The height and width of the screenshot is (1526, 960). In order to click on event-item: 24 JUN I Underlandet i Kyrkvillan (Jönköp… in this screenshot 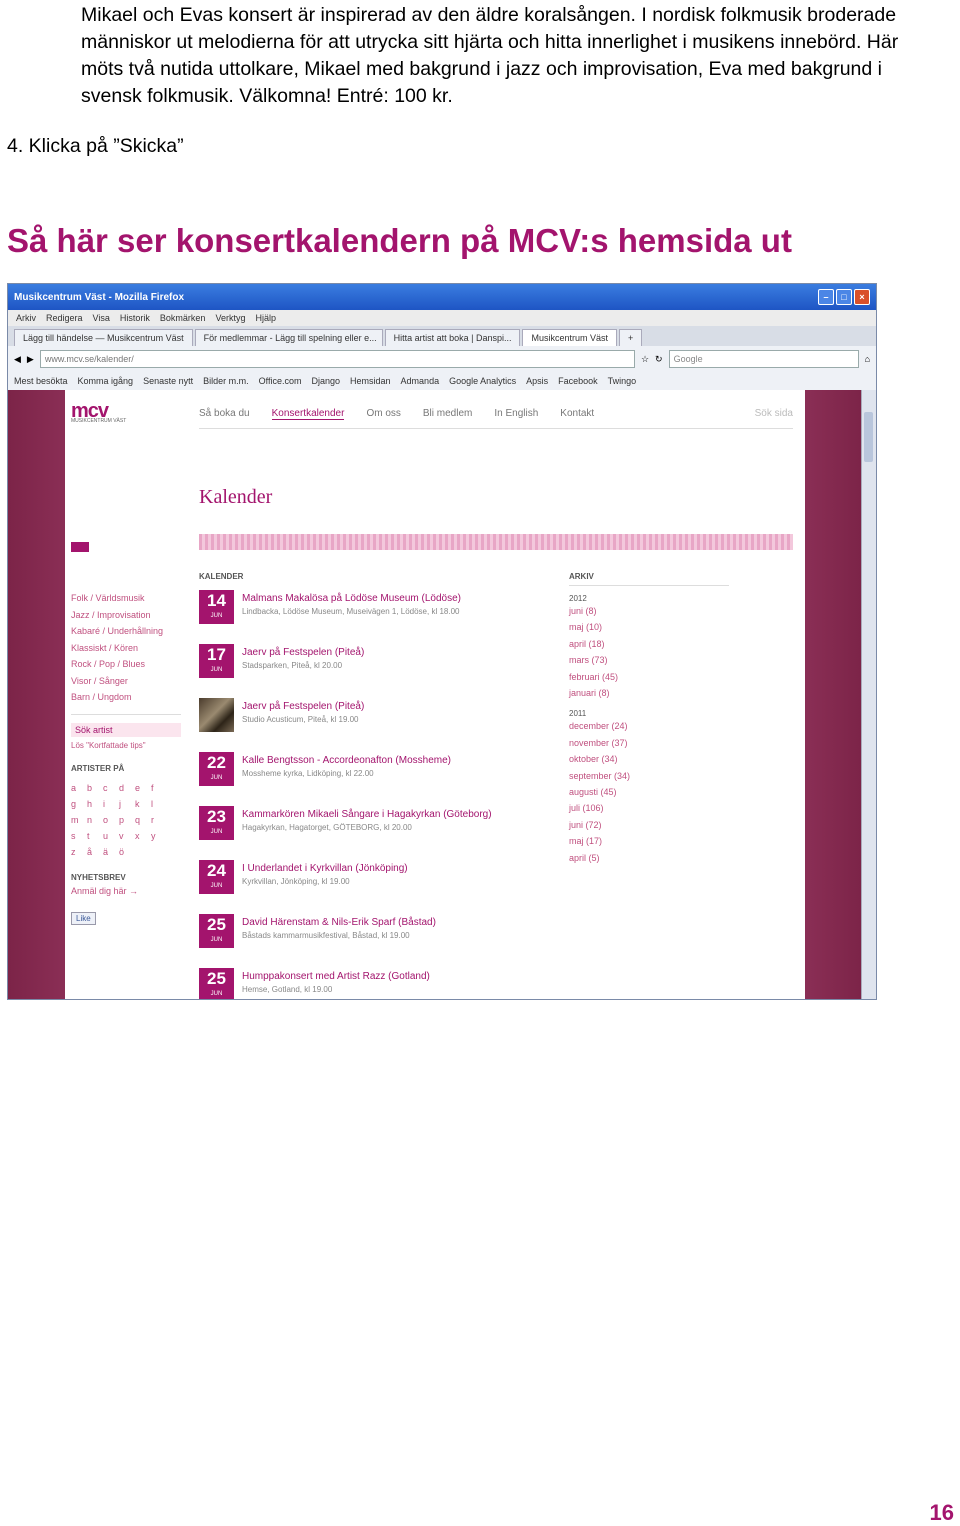, I will do `click(374, 887)`.